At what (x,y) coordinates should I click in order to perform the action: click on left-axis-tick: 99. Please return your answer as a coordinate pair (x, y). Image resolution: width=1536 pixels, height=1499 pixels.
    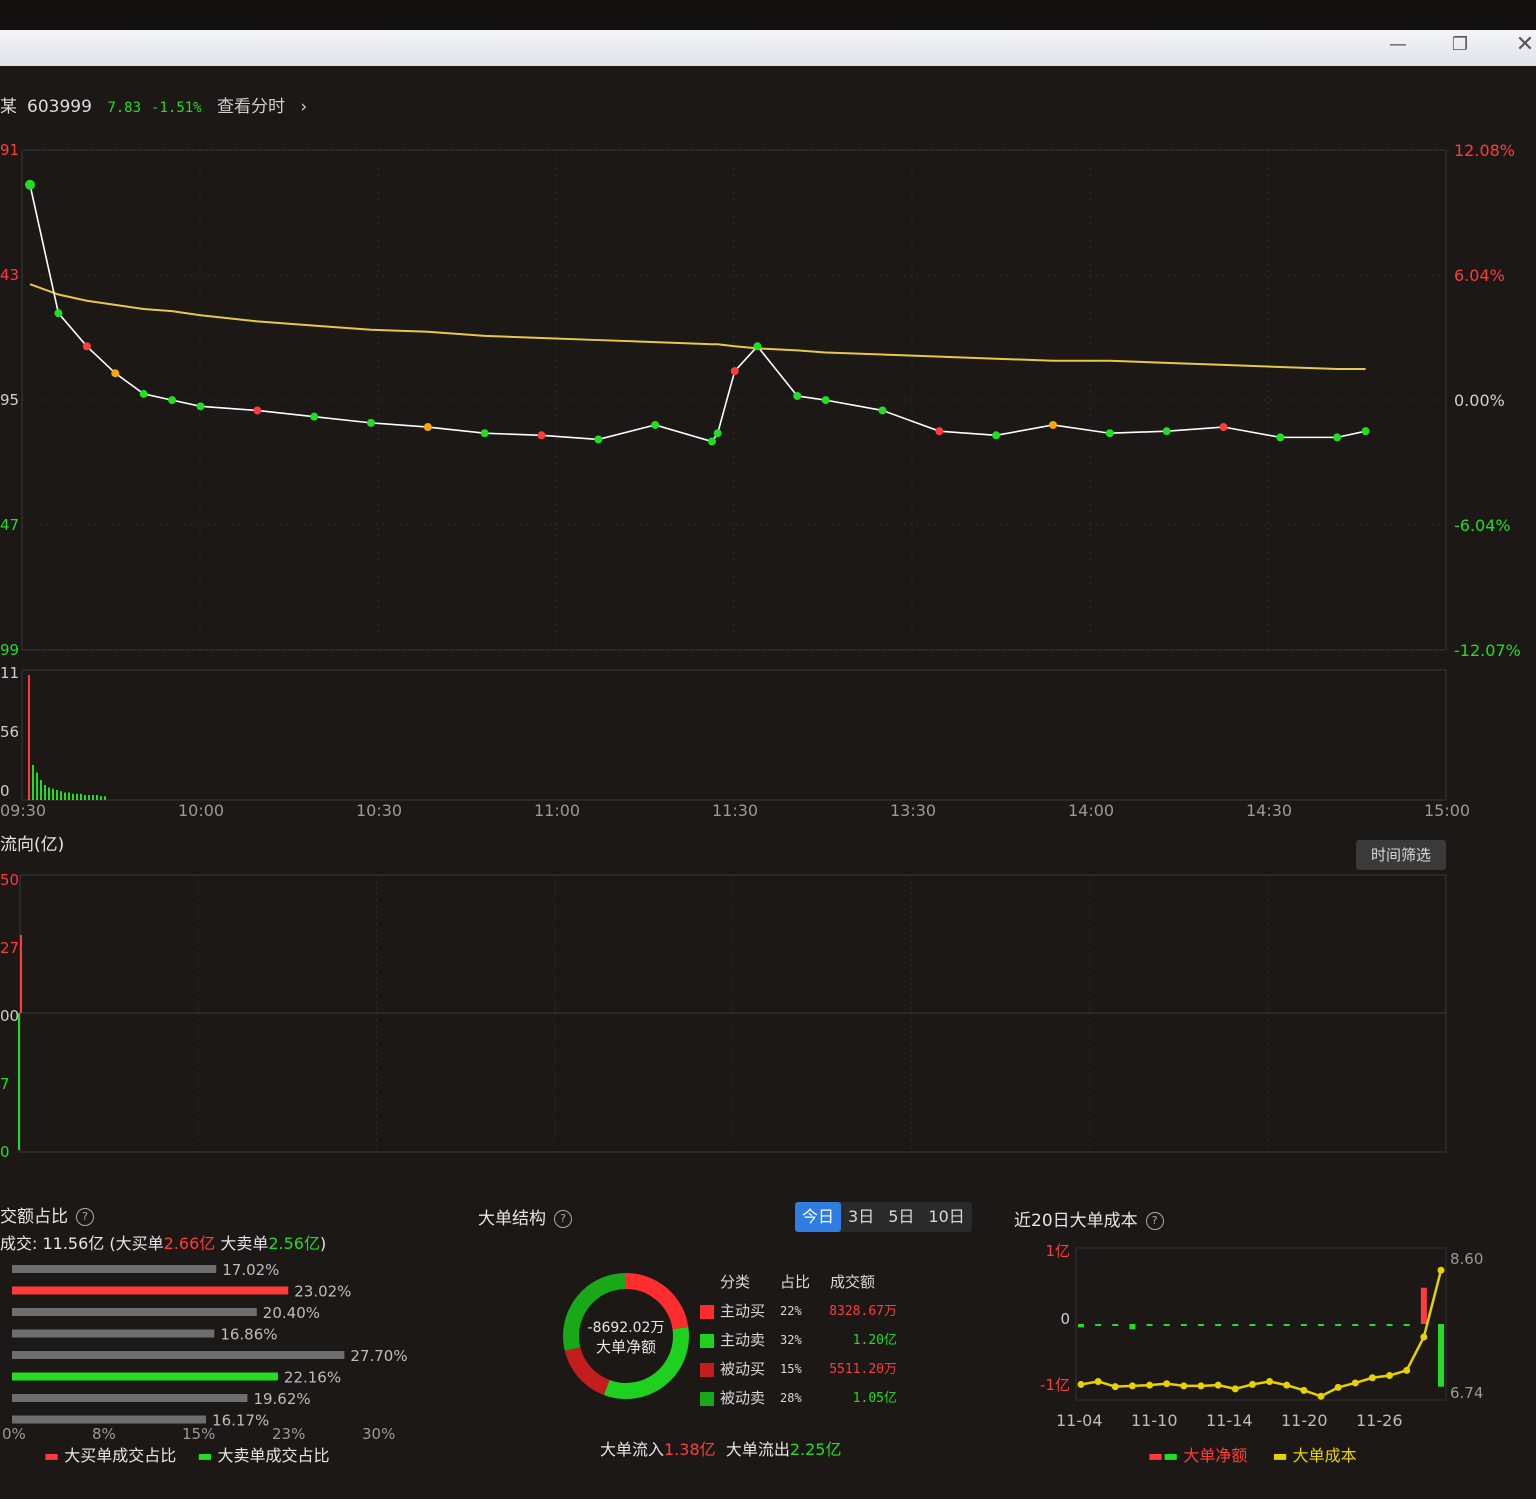
    Looking at the image, I should click on (9, 650).